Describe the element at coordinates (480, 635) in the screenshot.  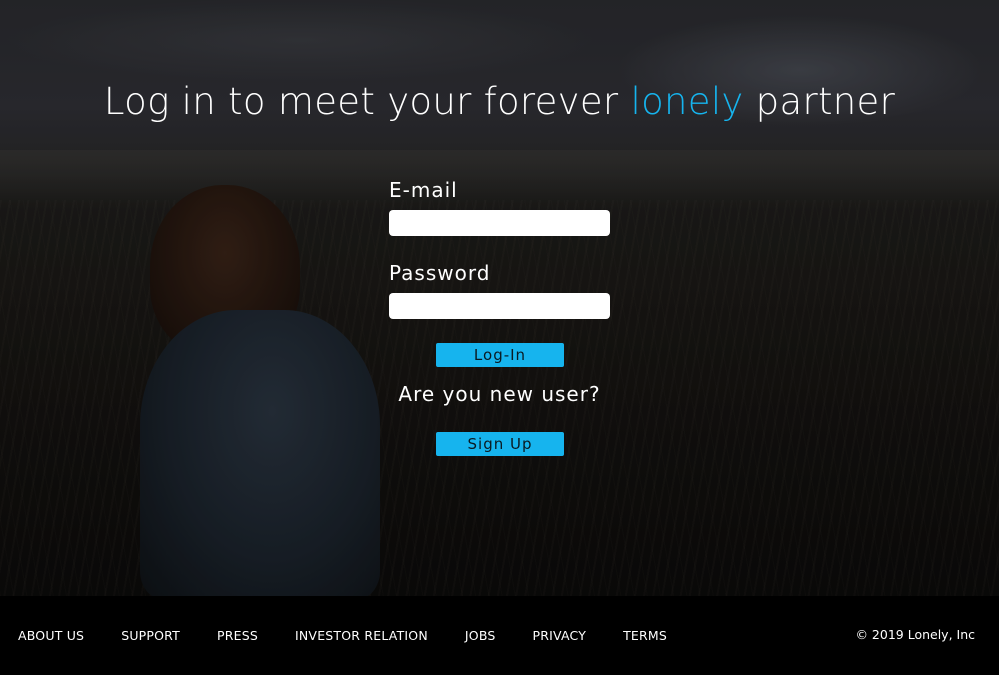
I see `footer-link-jobs: JOBS` at that location.